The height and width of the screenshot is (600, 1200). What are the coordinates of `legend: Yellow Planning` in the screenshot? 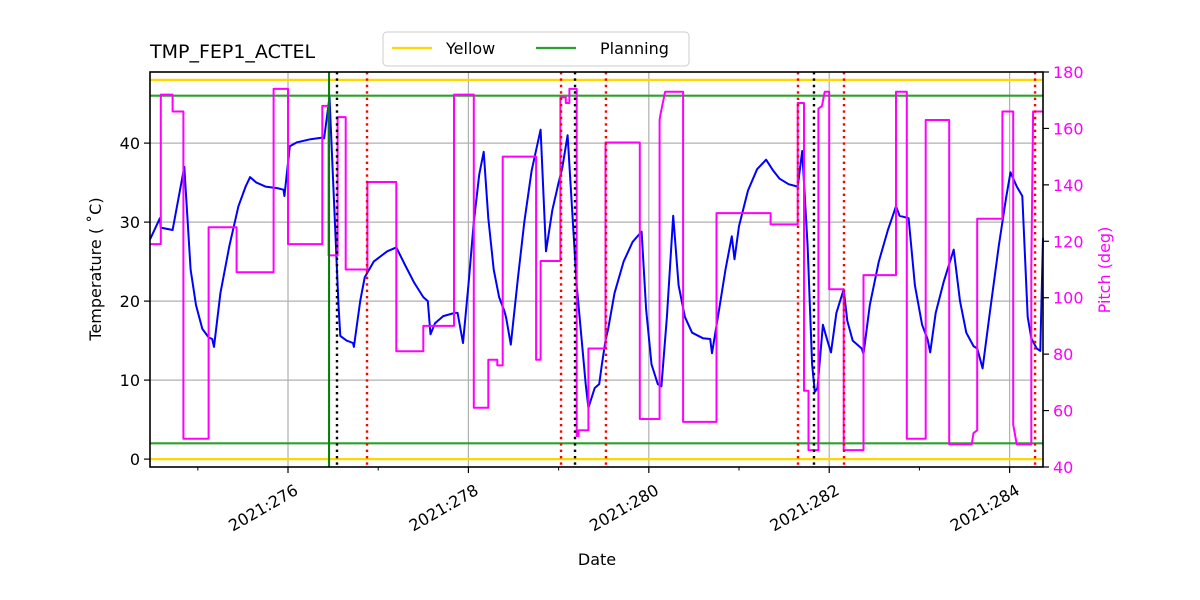 It's located at (536, 49).